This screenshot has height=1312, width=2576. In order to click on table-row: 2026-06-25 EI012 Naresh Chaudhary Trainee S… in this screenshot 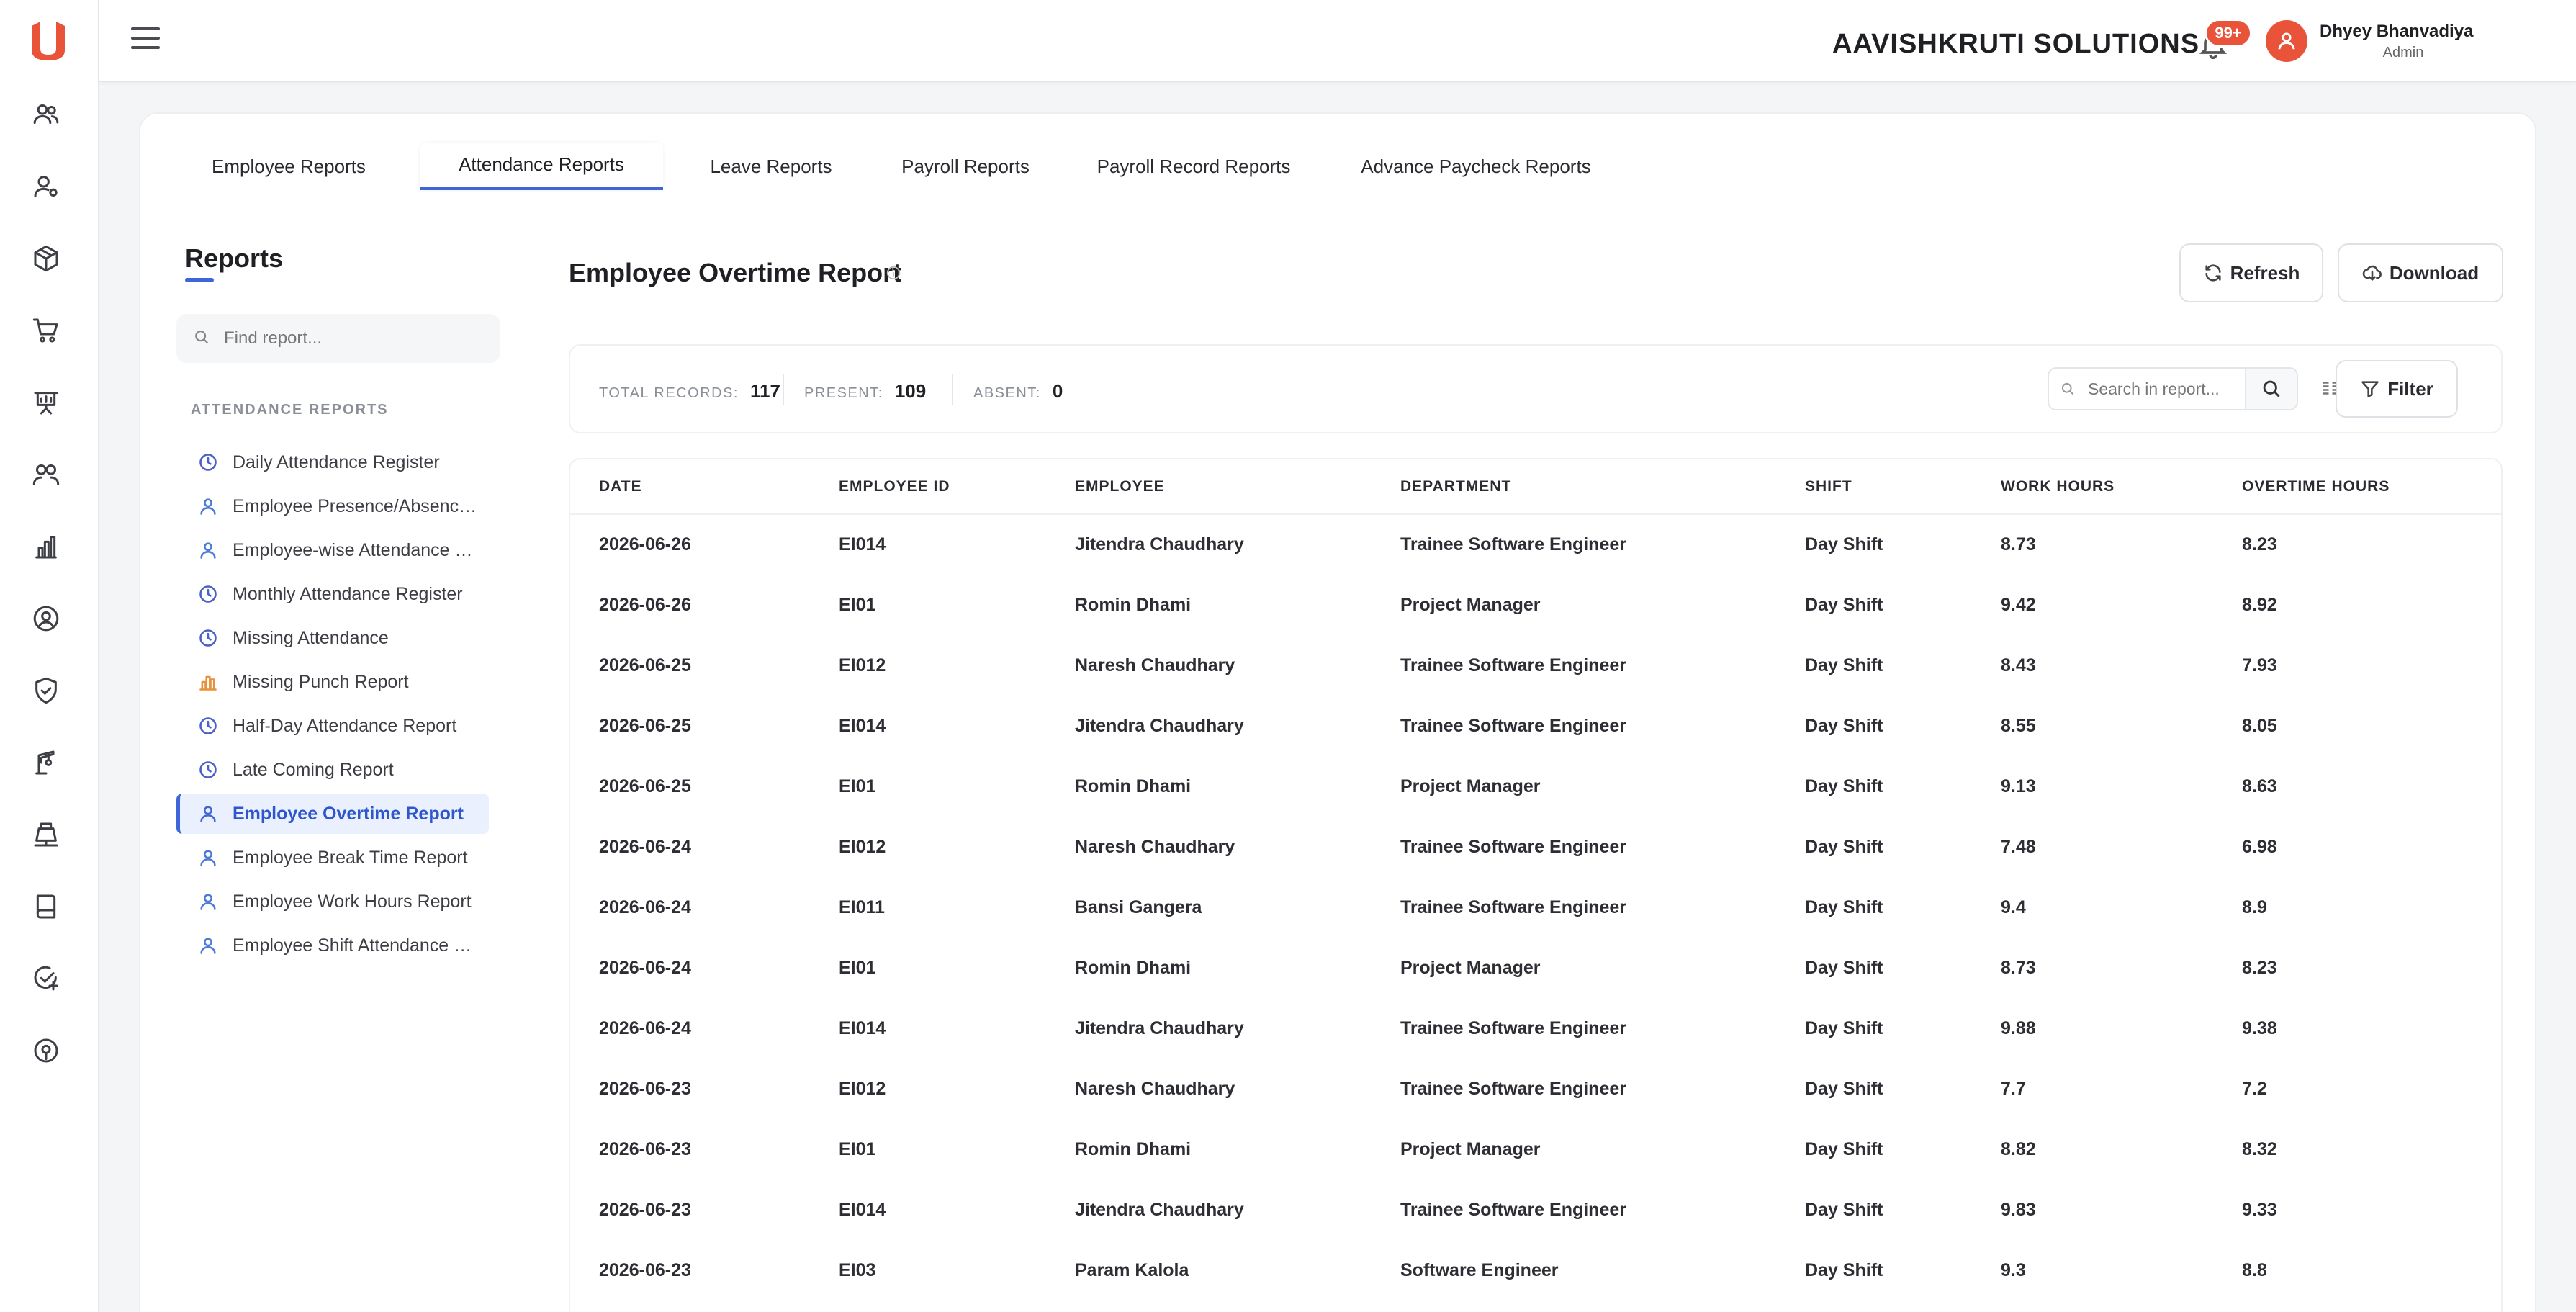, I will do `click(1535, 665)`.